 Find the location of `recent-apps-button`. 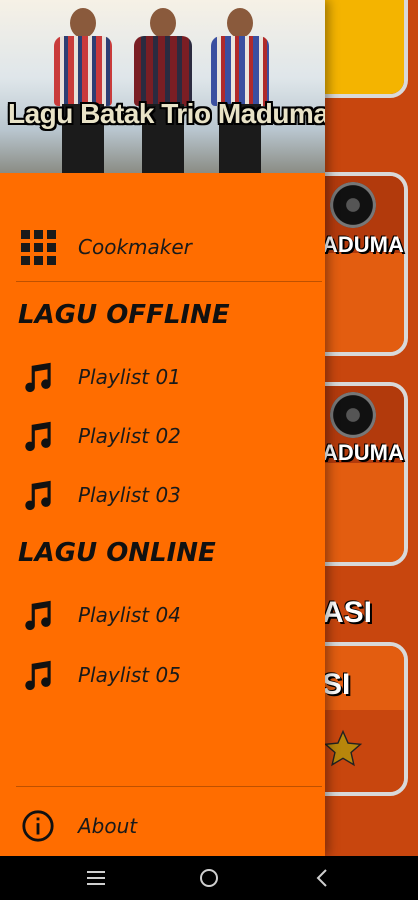

recent-apps-button is located at coordinates (96, 878).